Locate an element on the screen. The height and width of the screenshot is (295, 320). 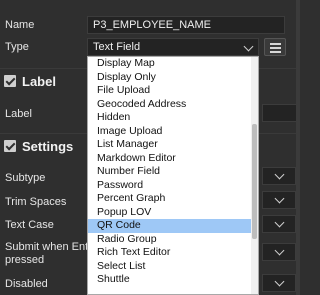
type-label: Type is located at coordinates (17, 47).